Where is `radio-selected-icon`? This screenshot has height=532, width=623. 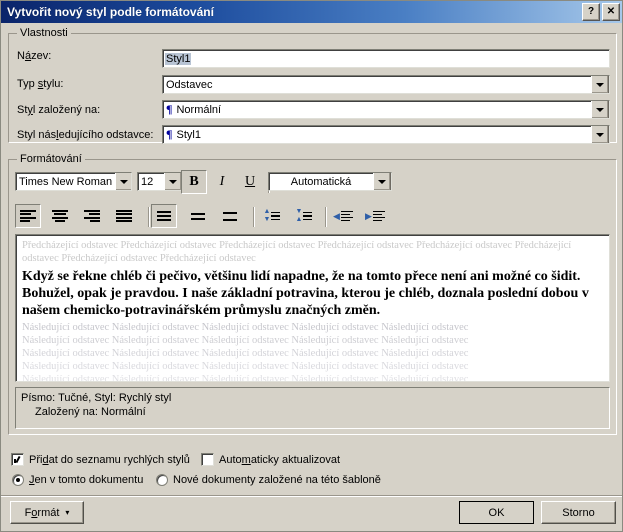 radio-selected-icon is located at coordinates (18, 480).